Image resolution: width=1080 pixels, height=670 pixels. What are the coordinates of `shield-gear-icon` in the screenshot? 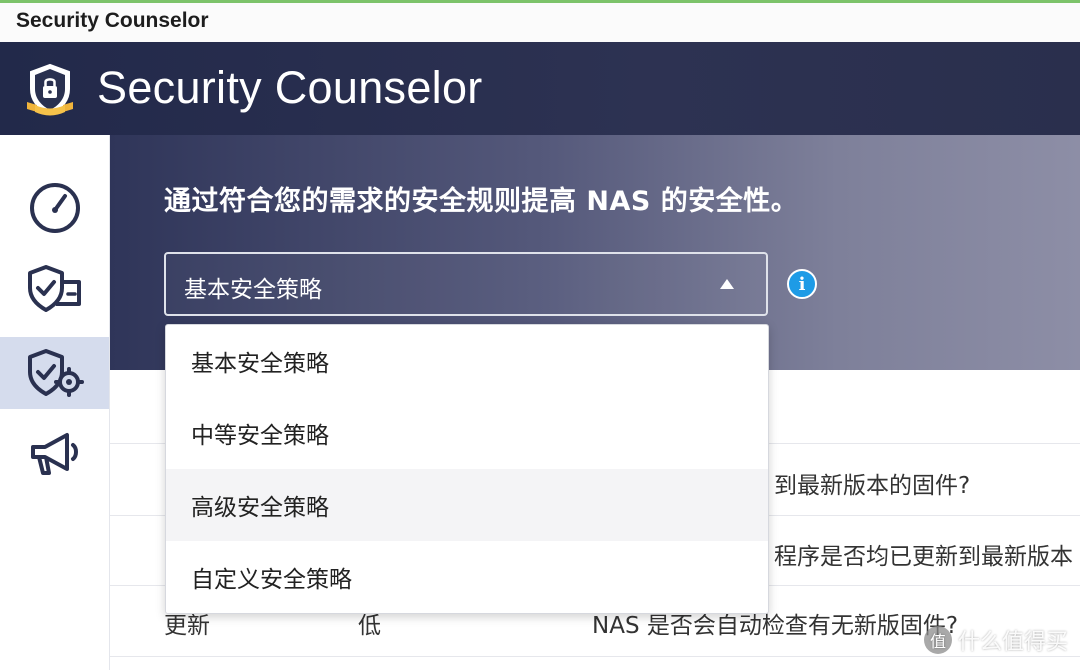 It's located at (55, 373).